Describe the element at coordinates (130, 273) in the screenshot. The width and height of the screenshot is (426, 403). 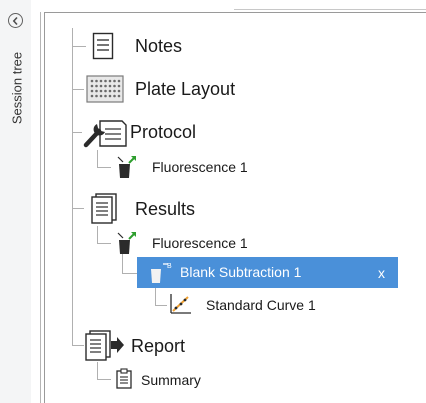
I see `tree-sub-fluor-h` at that location.